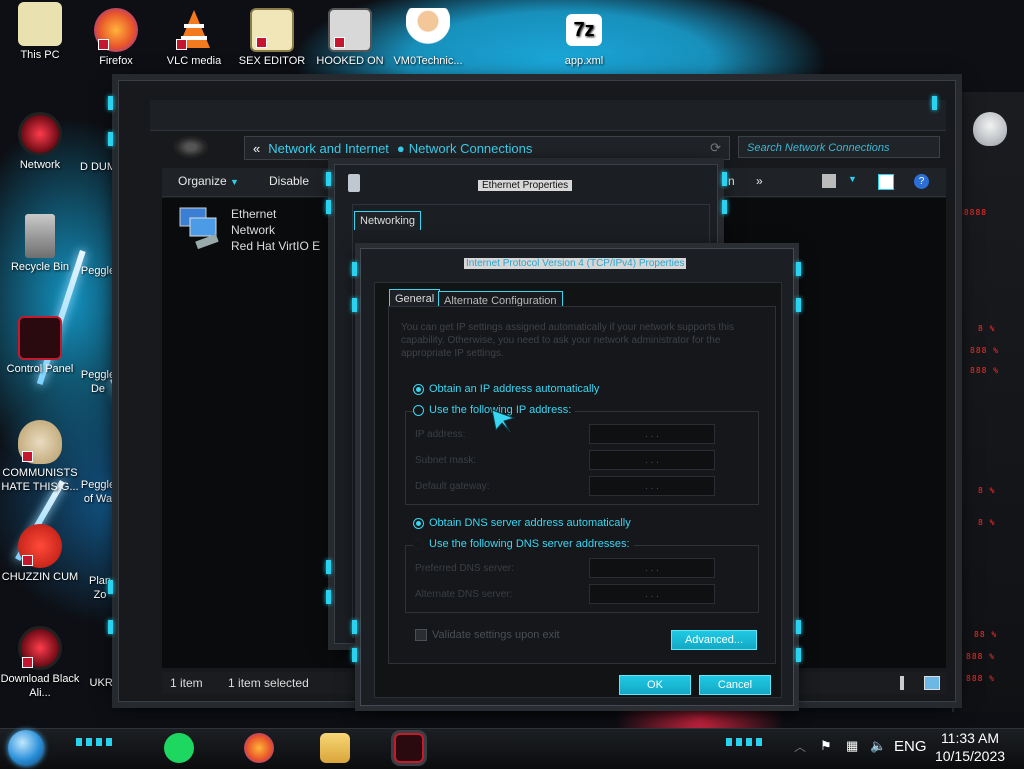  Describe the element at coordinates (350, 61) in the screenshot. I see `desktop-icon-label: HOOKED ON` at that location.